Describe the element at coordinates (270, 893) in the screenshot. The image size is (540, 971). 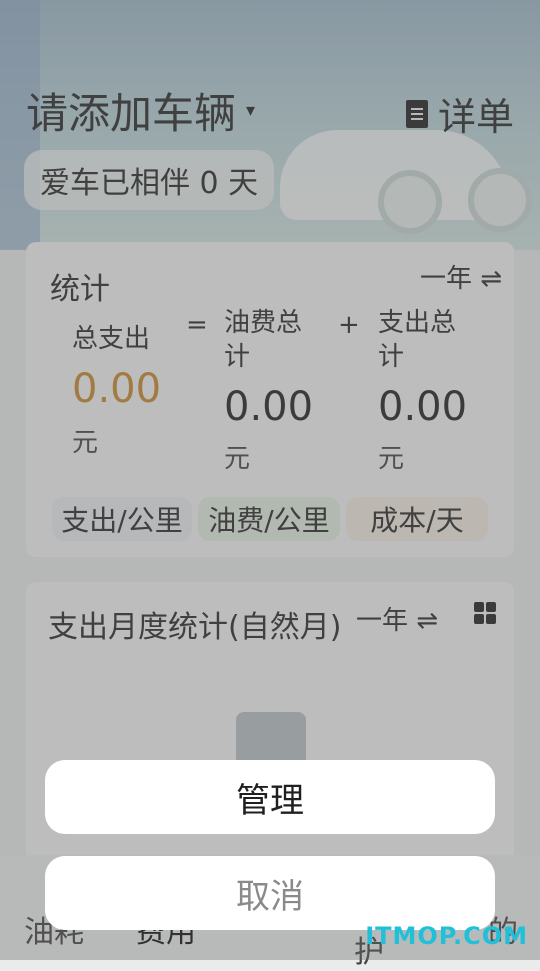
I see `cancel-button: 取消` at that location.